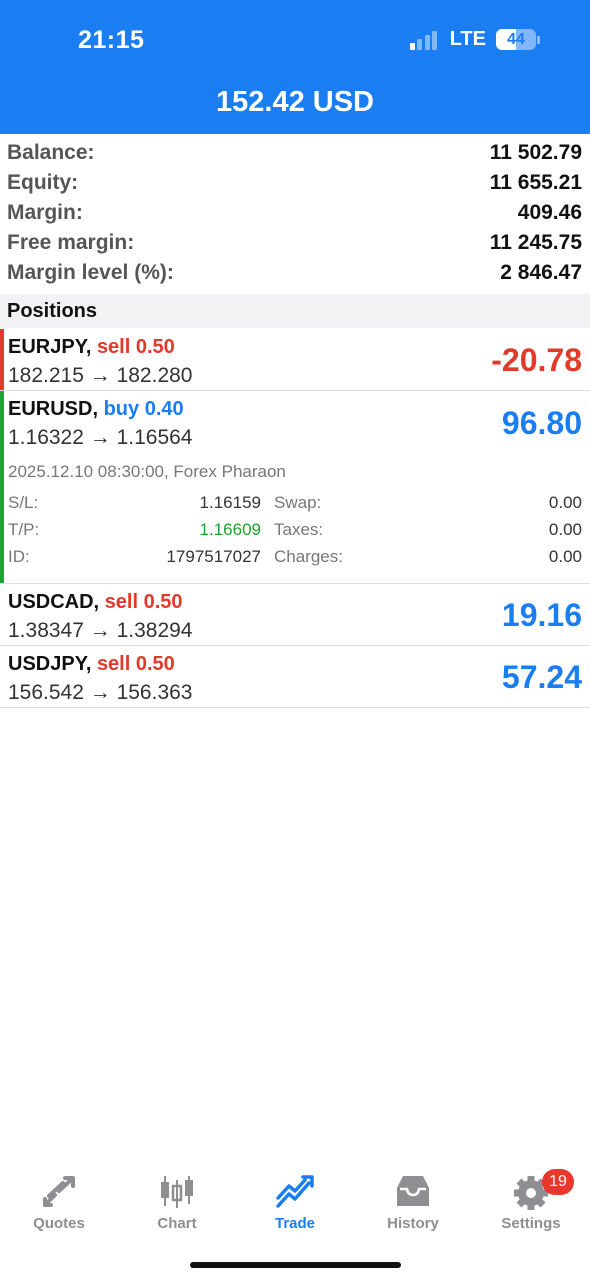  What do you see at coordinates (536, 360) in the screenshot?
I see `position-profit: -20.78` at bounding box center [536, 360].